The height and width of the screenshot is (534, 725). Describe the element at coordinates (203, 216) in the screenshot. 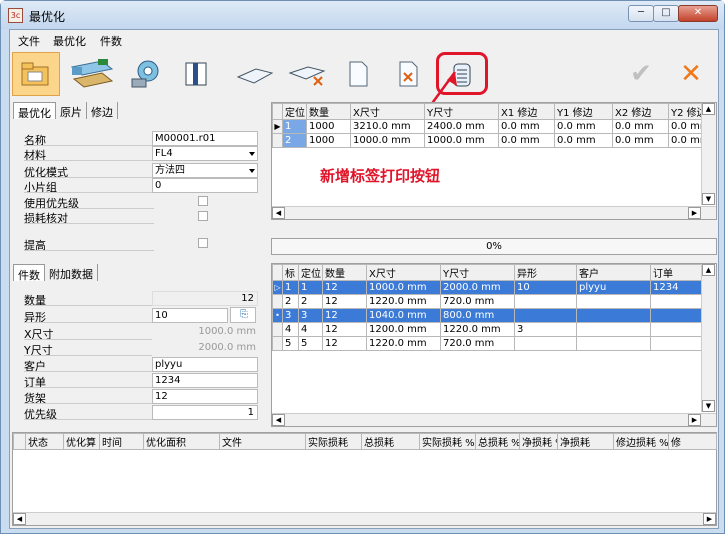

I see `loss-check-checkbox` at that location.